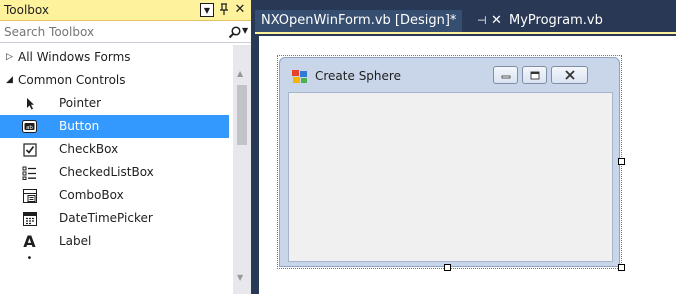  I want to click on toolbox-search: ▼, so click(125, 32).